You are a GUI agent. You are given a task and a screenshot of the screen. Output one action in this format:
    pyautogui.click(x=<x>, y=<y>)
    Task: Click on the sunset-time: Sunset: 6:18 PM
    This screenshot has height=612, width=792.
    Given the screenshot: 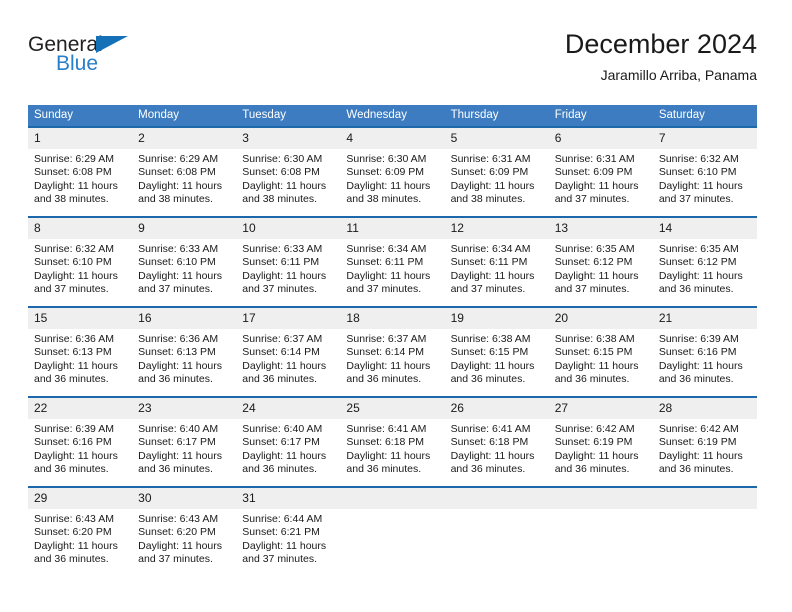 What is the action you would take?
    pyautogui.click(x=489, y=442)
    